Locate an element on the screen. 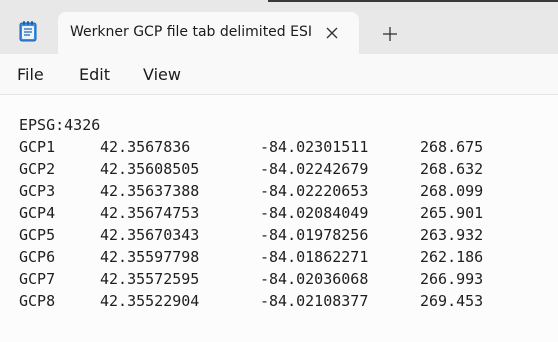 The image size is (558, 342). gcp-elevation: 268.632 is located at coordinates (452, 169).